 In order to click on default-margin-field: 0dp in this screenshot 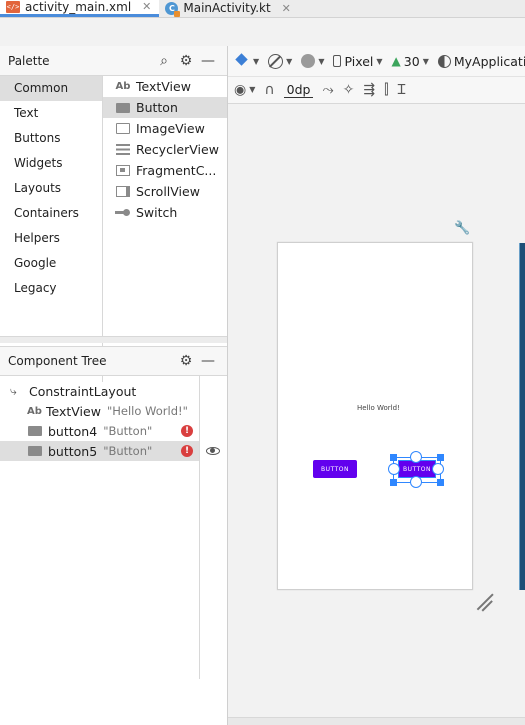, I will do `click(298, 90)`.